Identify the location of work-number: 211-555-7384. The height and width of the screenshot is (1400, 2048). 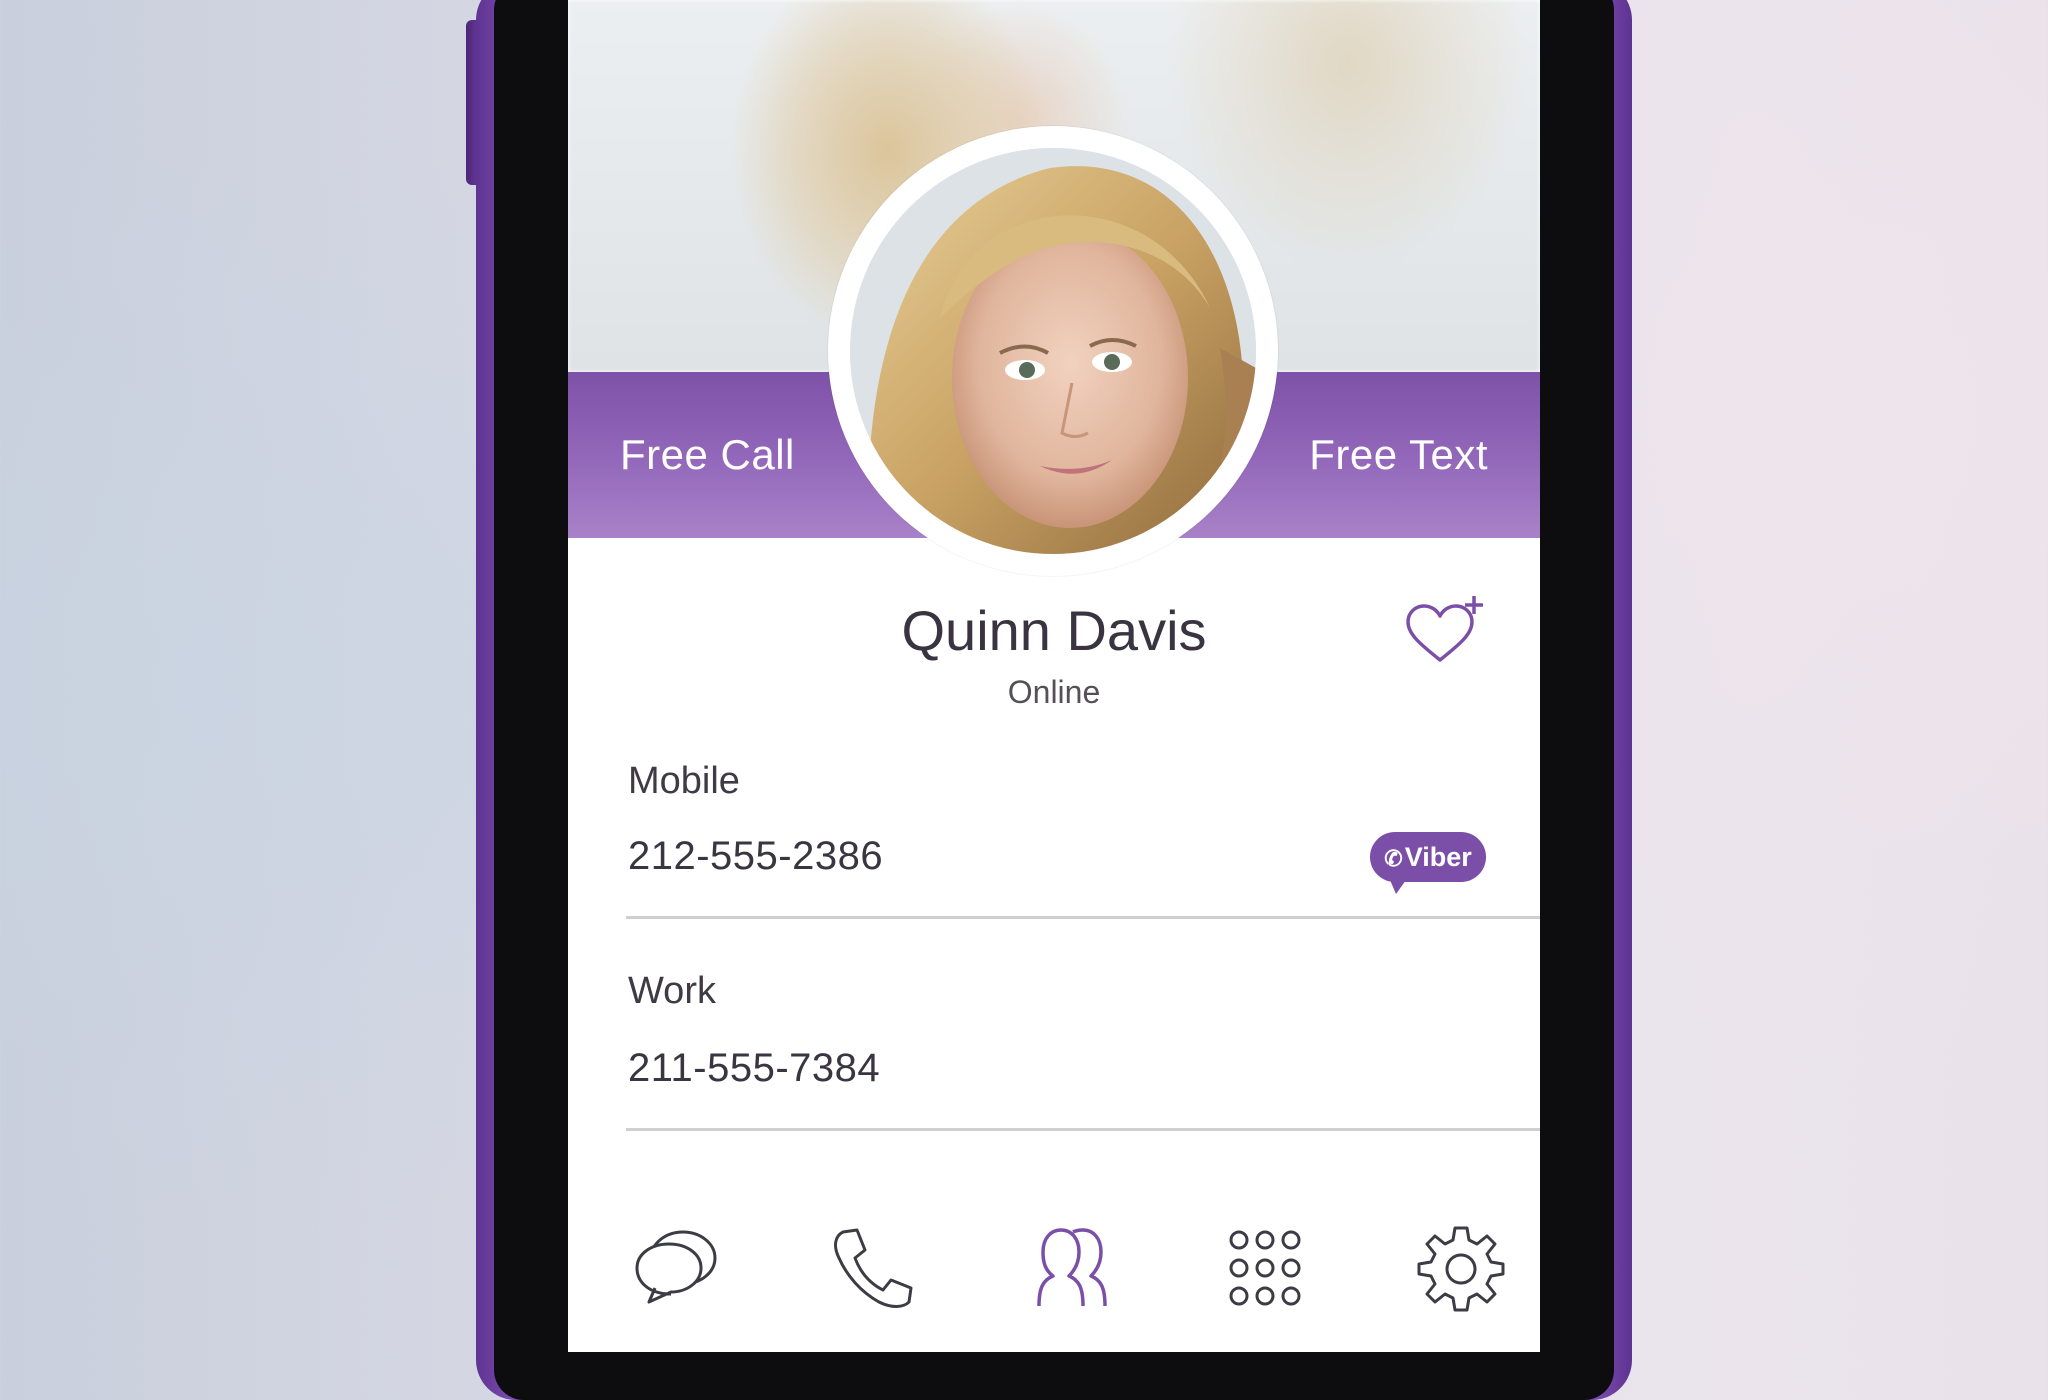
(754, 1068).